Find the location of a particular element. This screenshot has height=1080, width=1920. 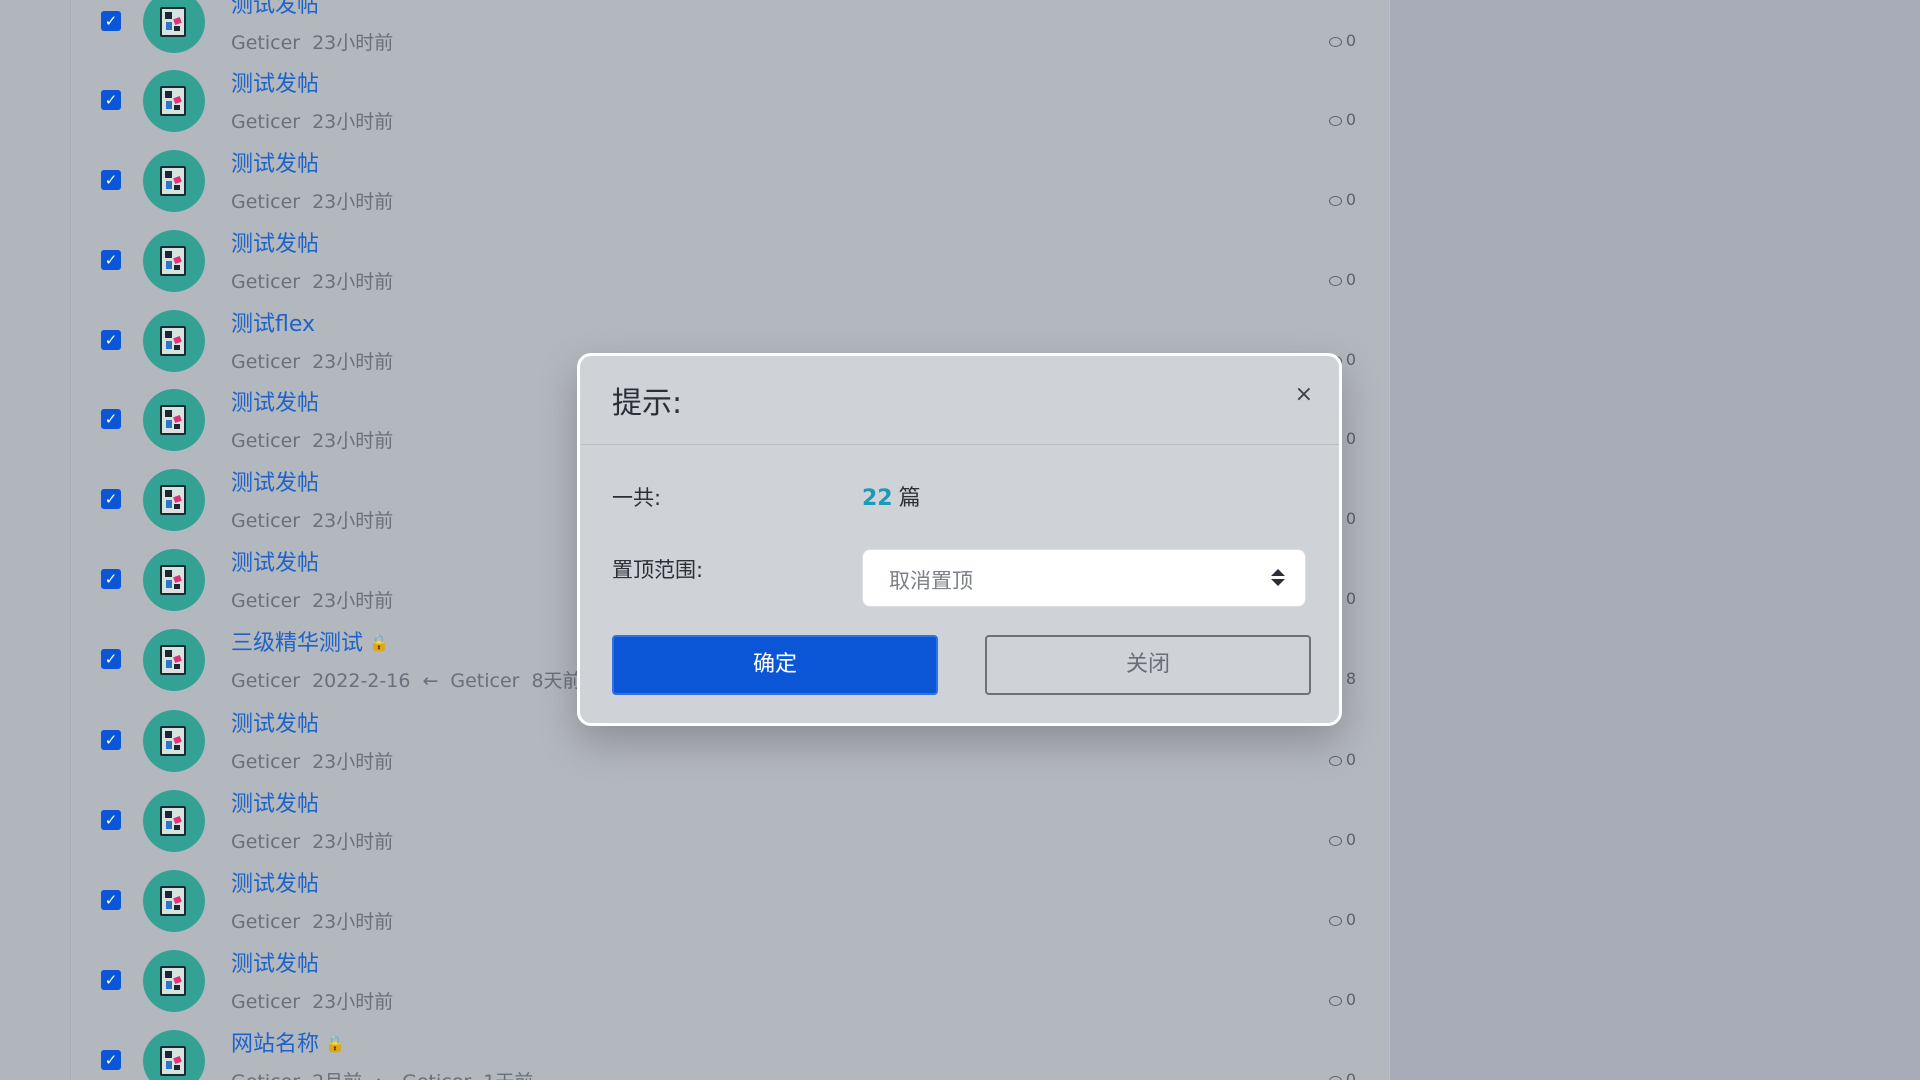

post-title: 测试flex is located at coordinates (273, 322).